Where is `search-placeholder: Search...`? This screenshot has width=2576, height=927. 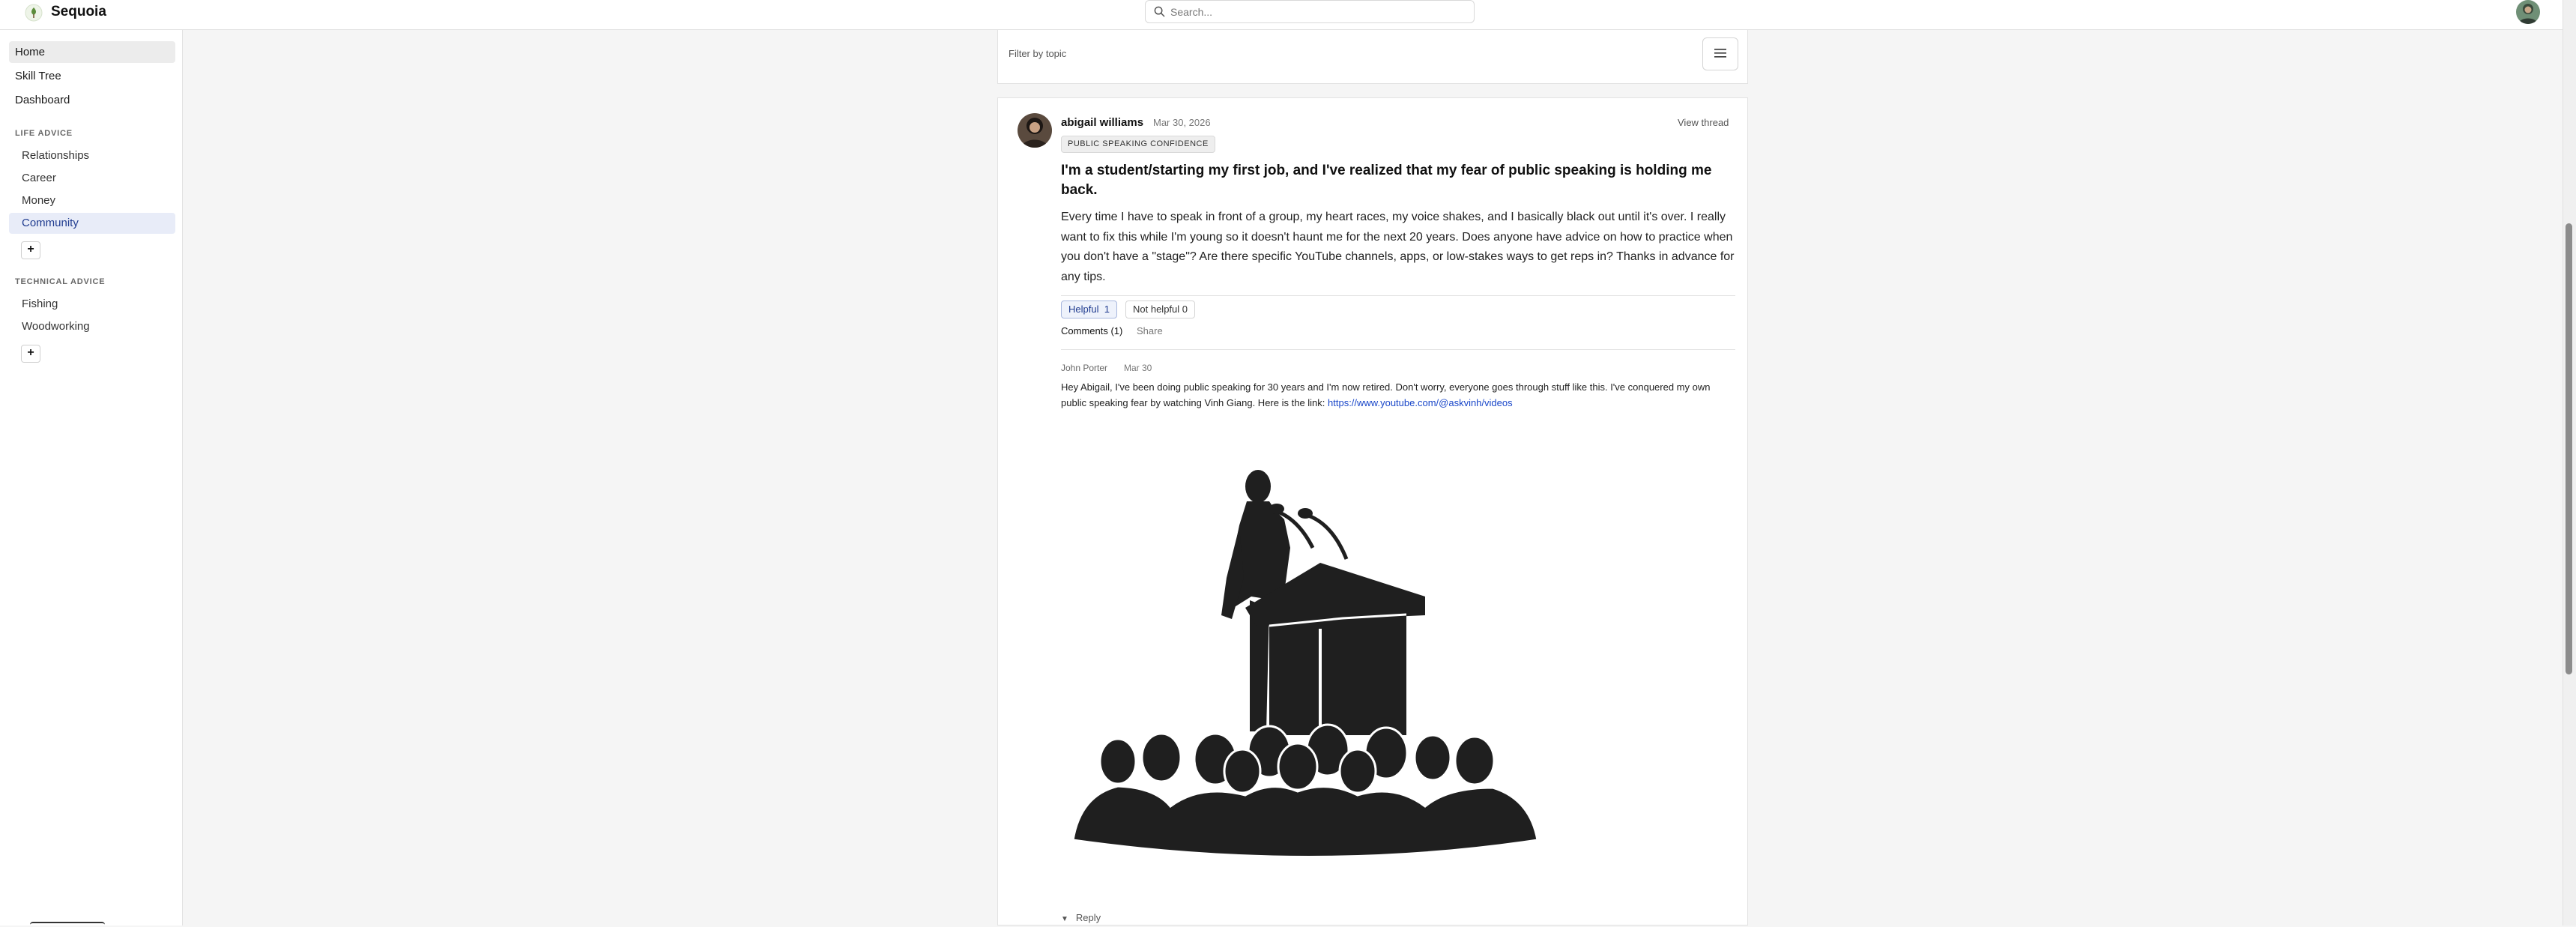 search-placeholder: Search... is located at coordinates (1191, 12).